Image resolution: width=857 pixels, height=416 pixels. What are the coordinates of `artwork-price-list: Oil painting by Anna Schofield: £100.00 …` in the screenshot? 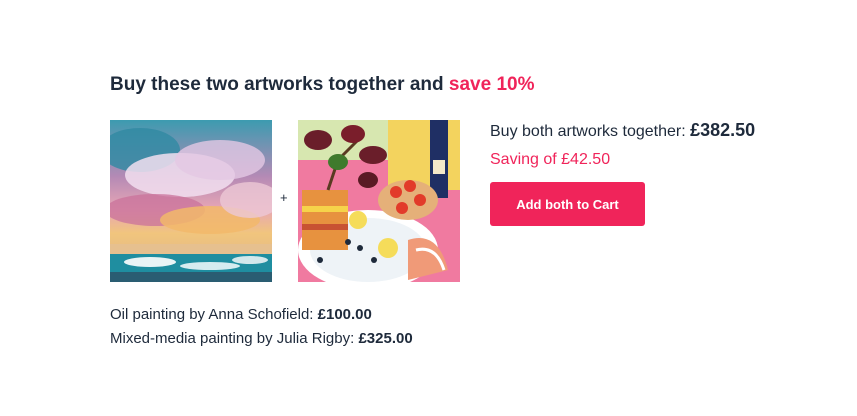 It's located at (261, 327).